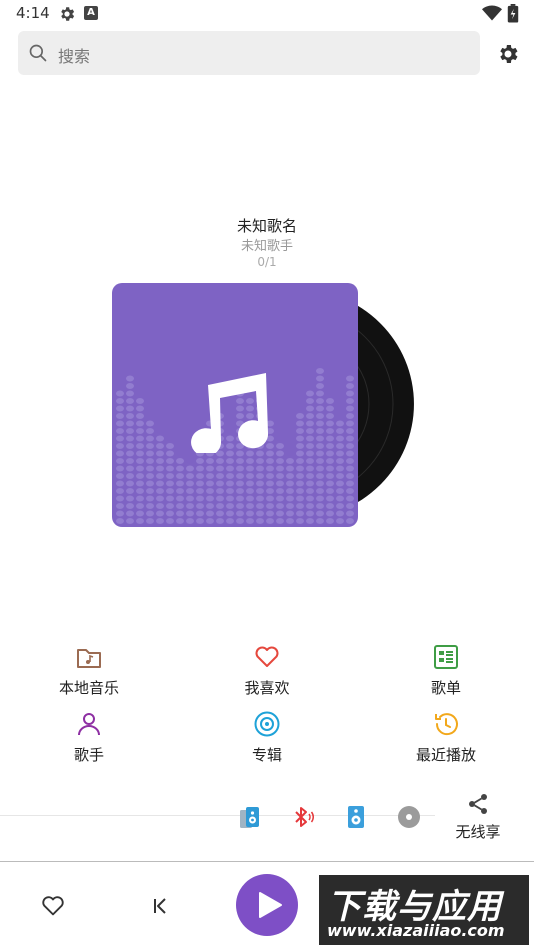 Image resolution: width=534 pixels, height=950 pixels. I want to click on watermark-logo: 下载与应用 www.xiazaiiiao.com, so click(424, 910).